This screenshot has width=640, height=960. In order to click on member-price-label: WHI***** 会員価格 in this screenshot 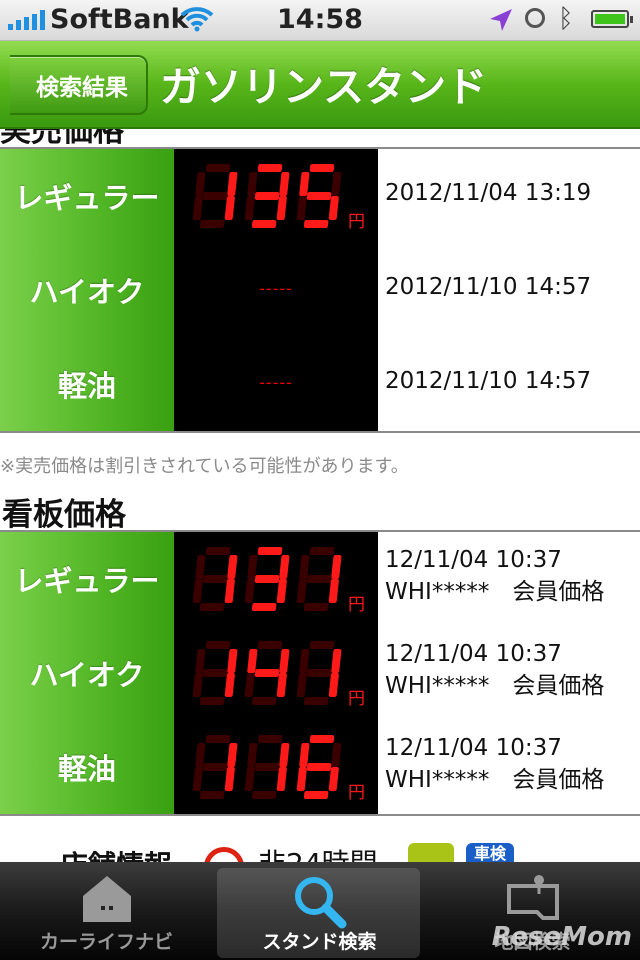, I will do `click(495, 780)`.